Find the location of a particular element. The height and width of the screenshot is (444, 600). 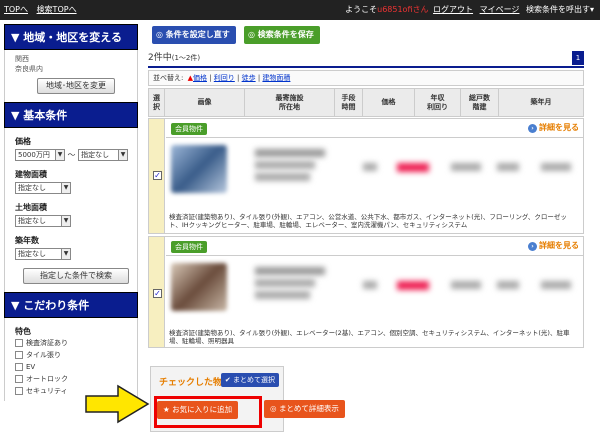

price-max-value: 指定なし is located at coordinates (95, 155).